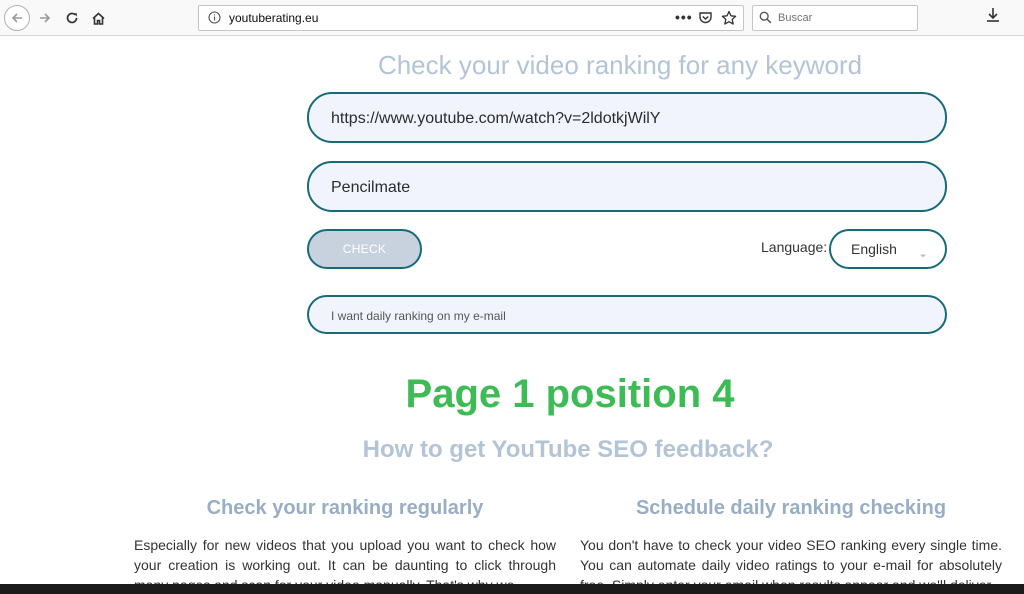 Image resolution: width=1024 pixels, height=594 pixels. What do you see at coordinates (627, 186) in the screenshot?
I see `keyword-input: Pencilmate` at bounding box center [627, 186].